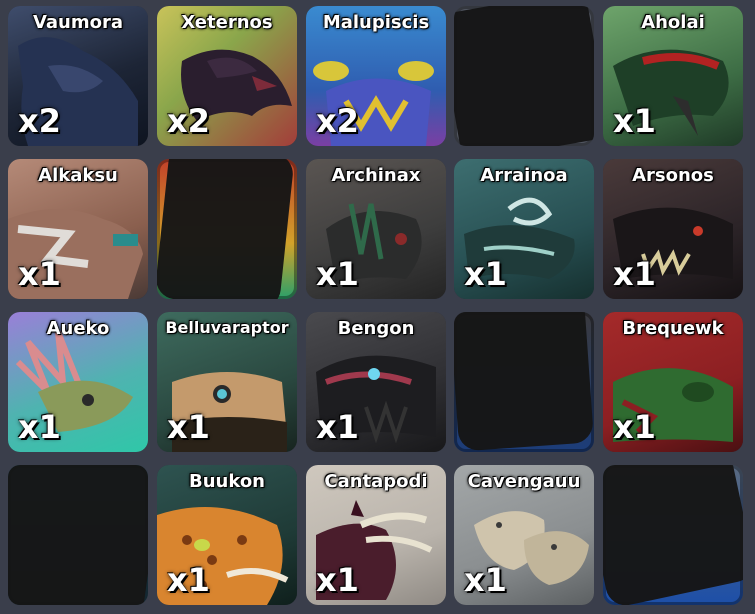 The image size is (755, 614). What do you see at coordinates (376, 328) in the screenshot?
I see `creature-name: Bengon` at bounding box center [376, 328].